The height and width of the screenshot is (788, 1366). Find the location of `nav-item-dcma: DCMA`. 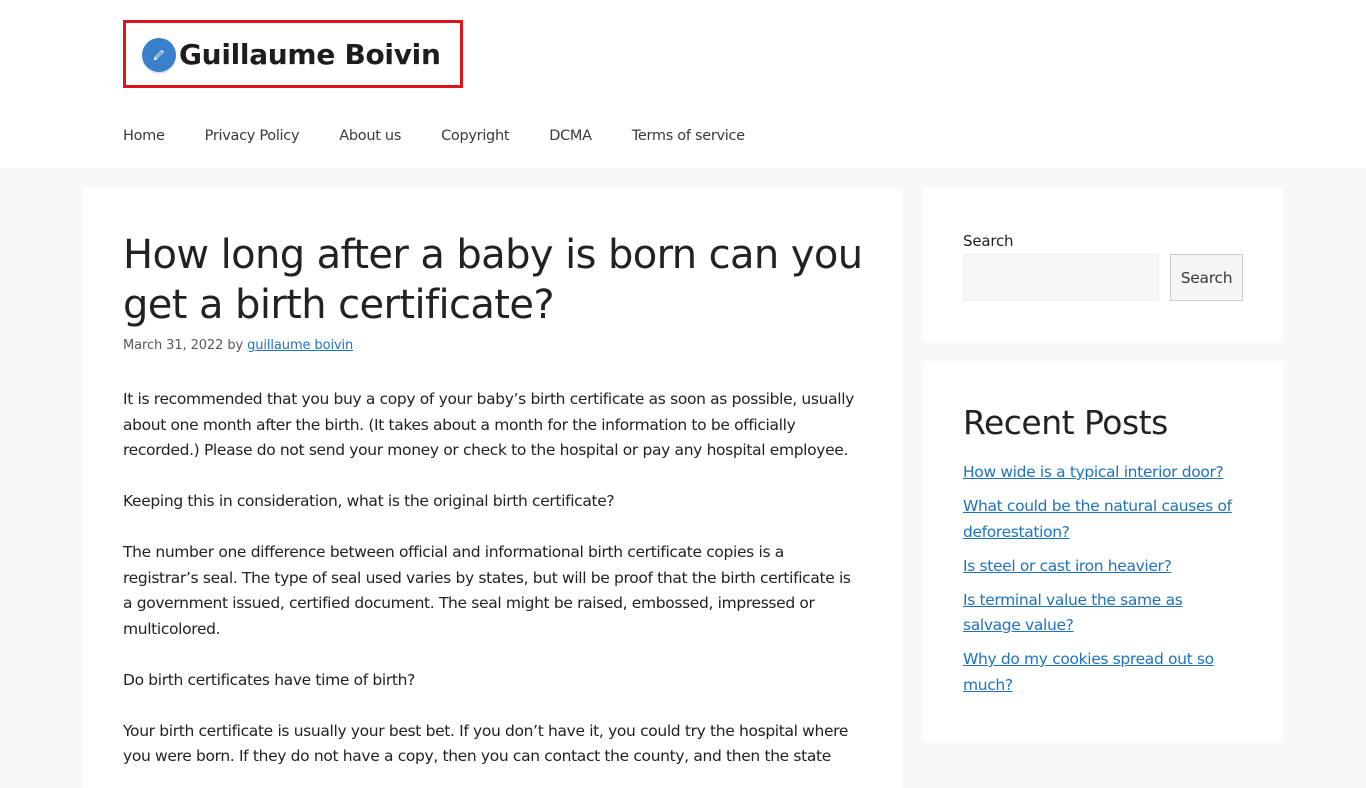

nav-item-dcma: DCMA is located at coordinates (570, 136).